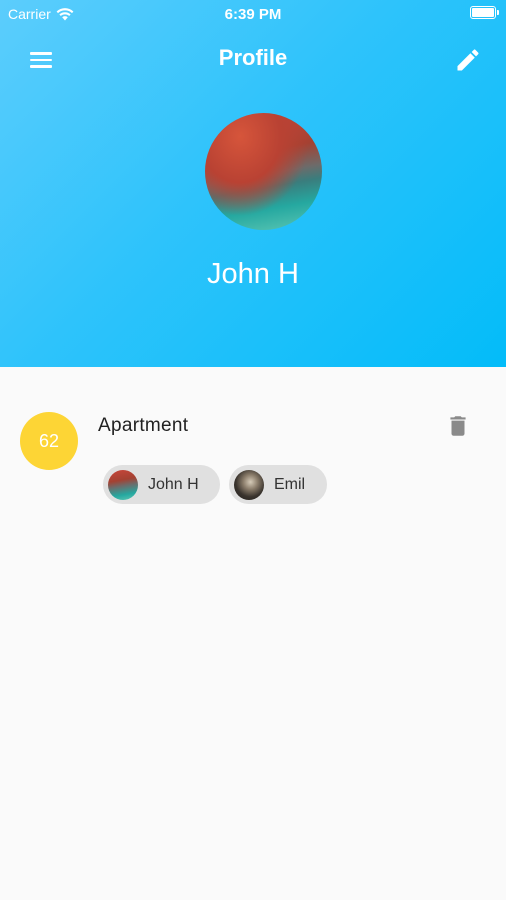 Image resolution: width=506 pixels, height=900 pixels. I want to click on member-name: John H, so click(173, 484).